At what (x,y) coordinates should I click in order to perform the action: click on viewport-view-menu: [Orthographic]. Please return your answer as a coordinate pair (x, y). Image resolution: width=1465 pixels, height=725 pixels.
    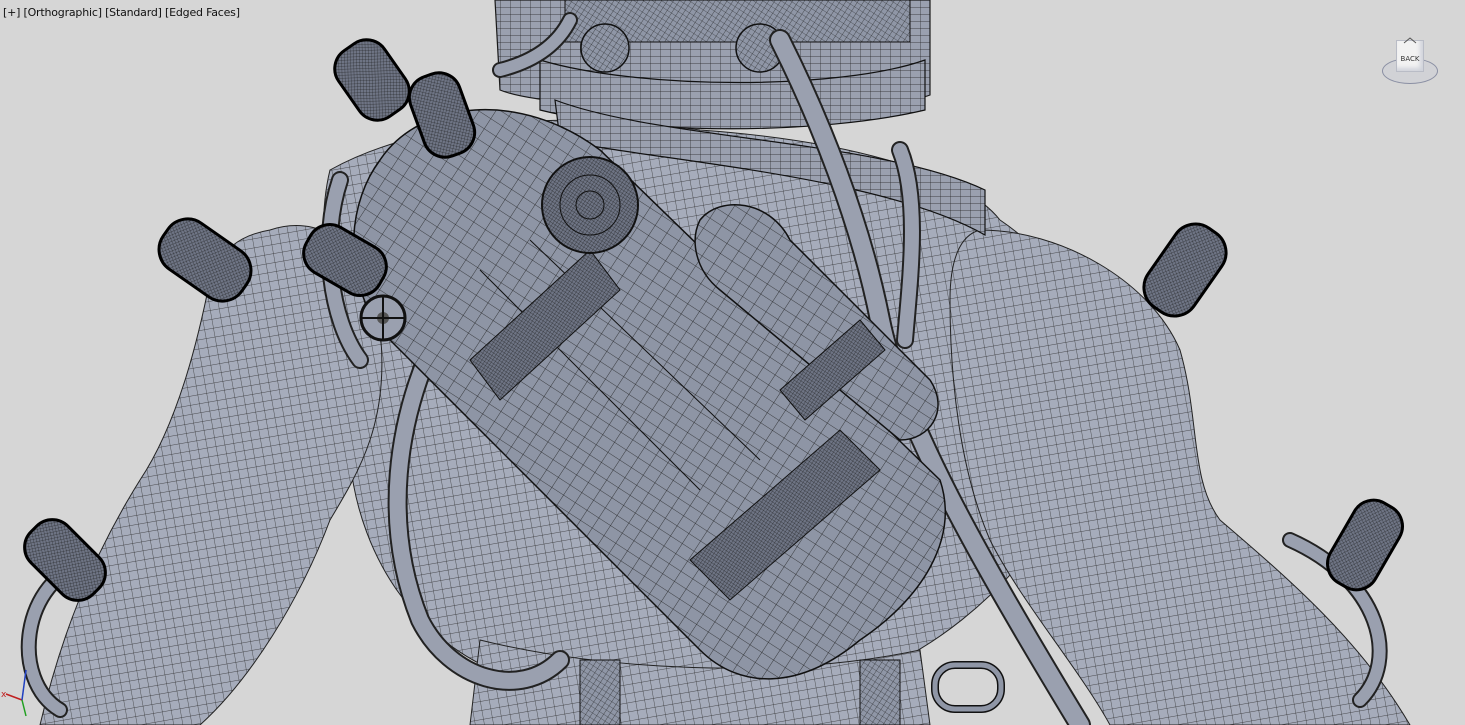
    Looking at the image, I should click on (63, 12).